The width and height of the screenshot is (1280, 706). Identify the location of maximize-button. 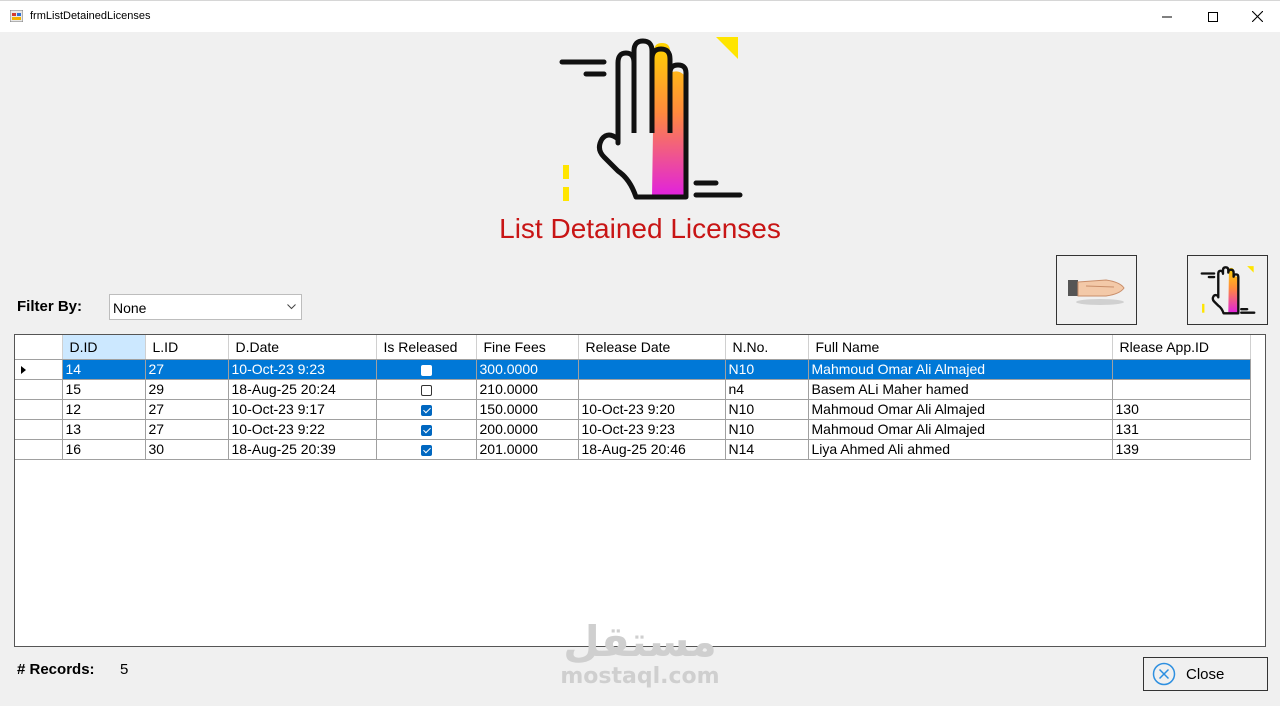
(1213, 16).